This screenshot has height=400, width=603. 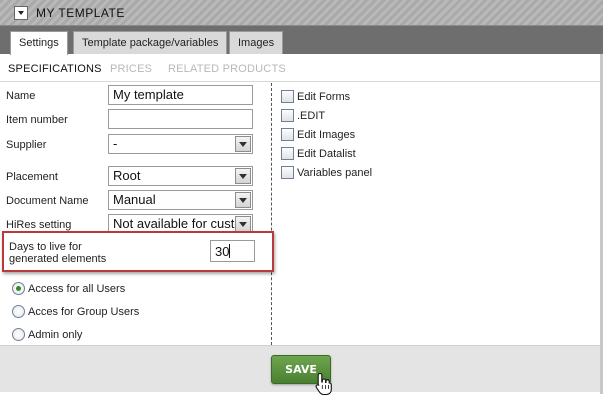 I want to click on document-name-value: Manual, so click(x=134, y=200).